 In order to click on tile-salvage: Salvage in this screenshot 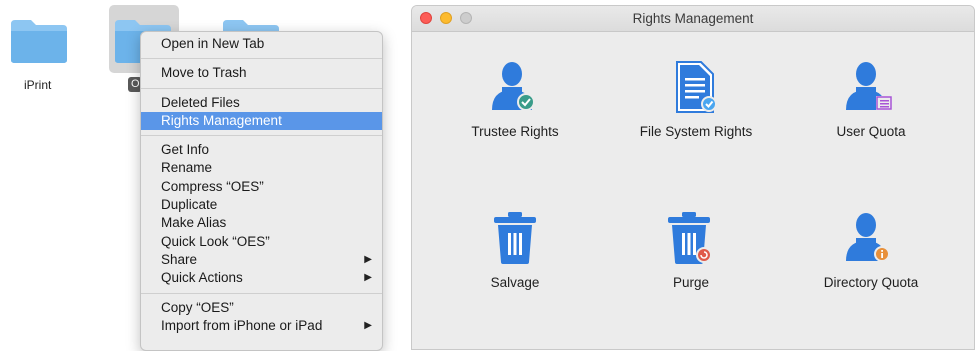, I will do `click(515, 250)`.